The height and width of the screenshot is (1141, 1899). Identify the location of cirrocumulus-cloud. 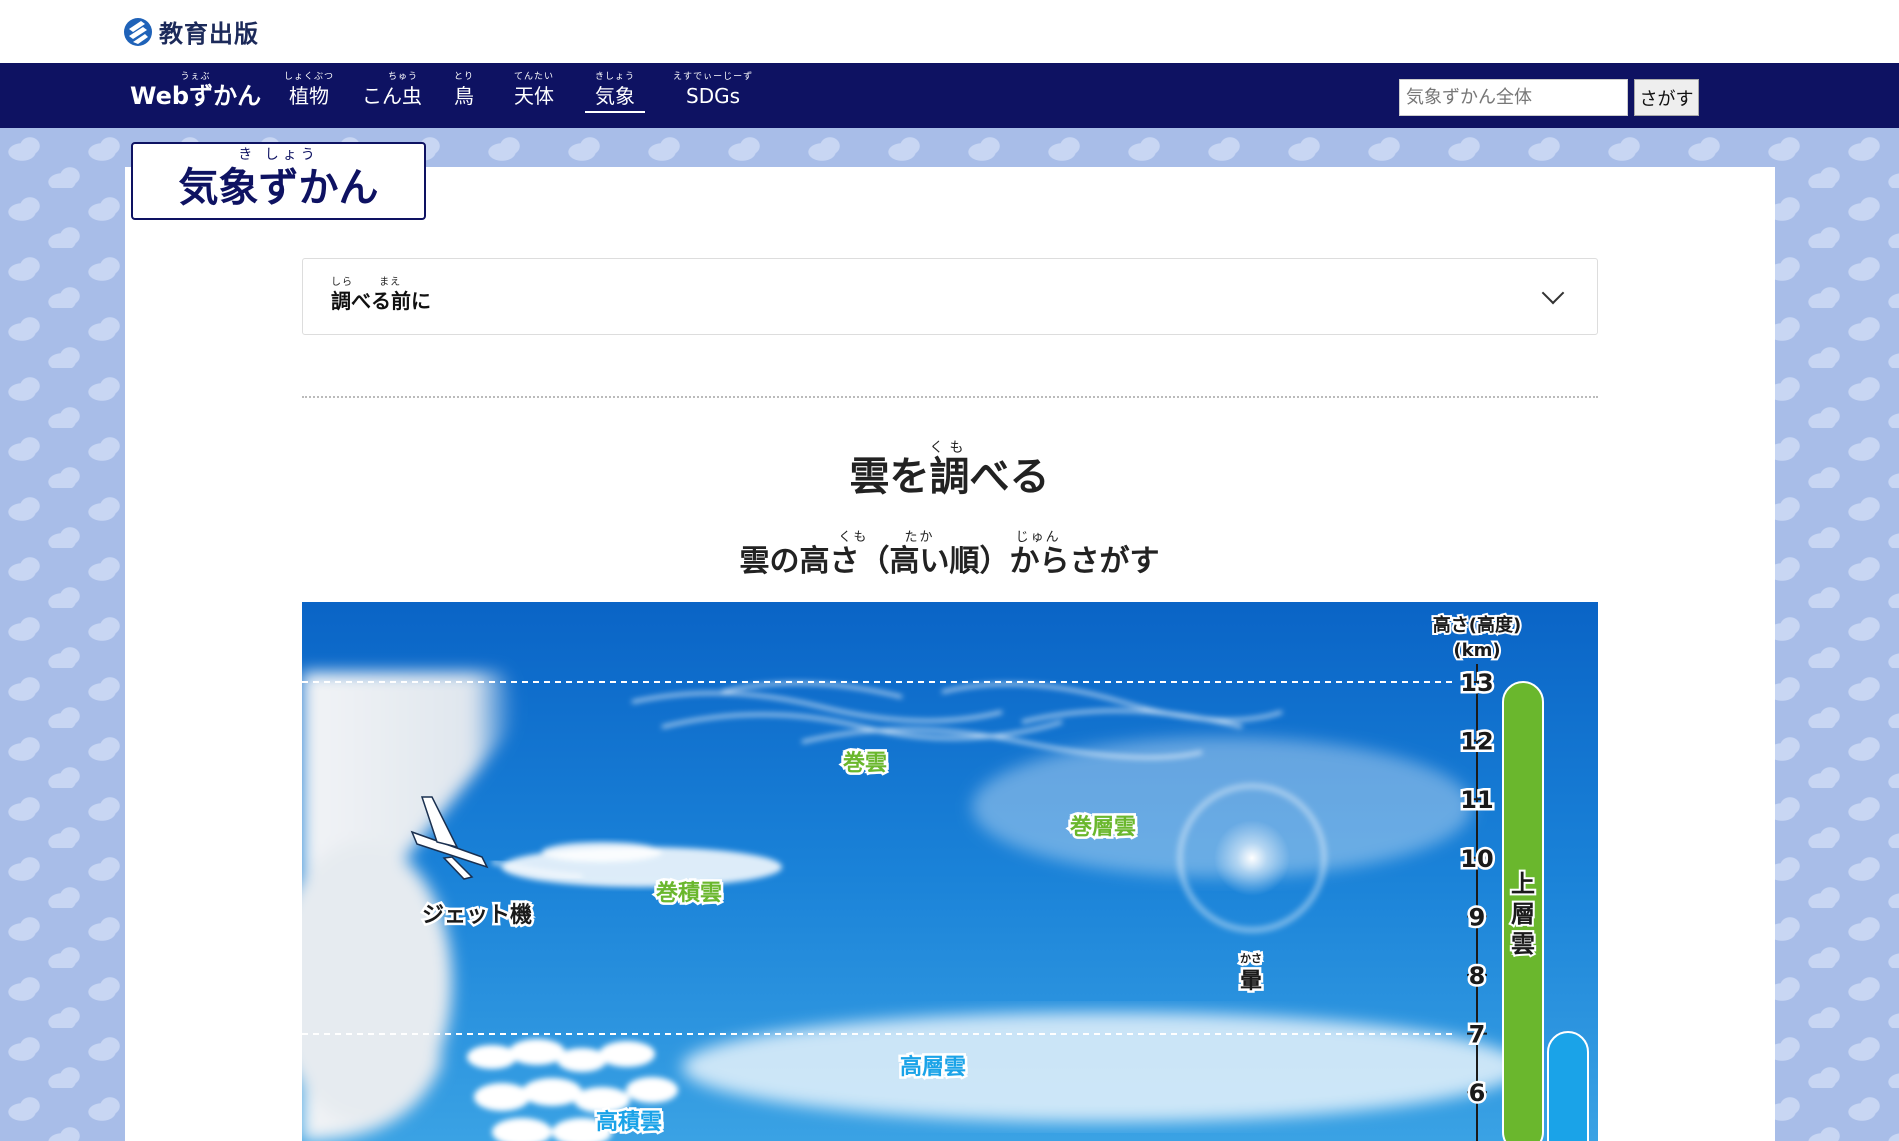
(642, 864).